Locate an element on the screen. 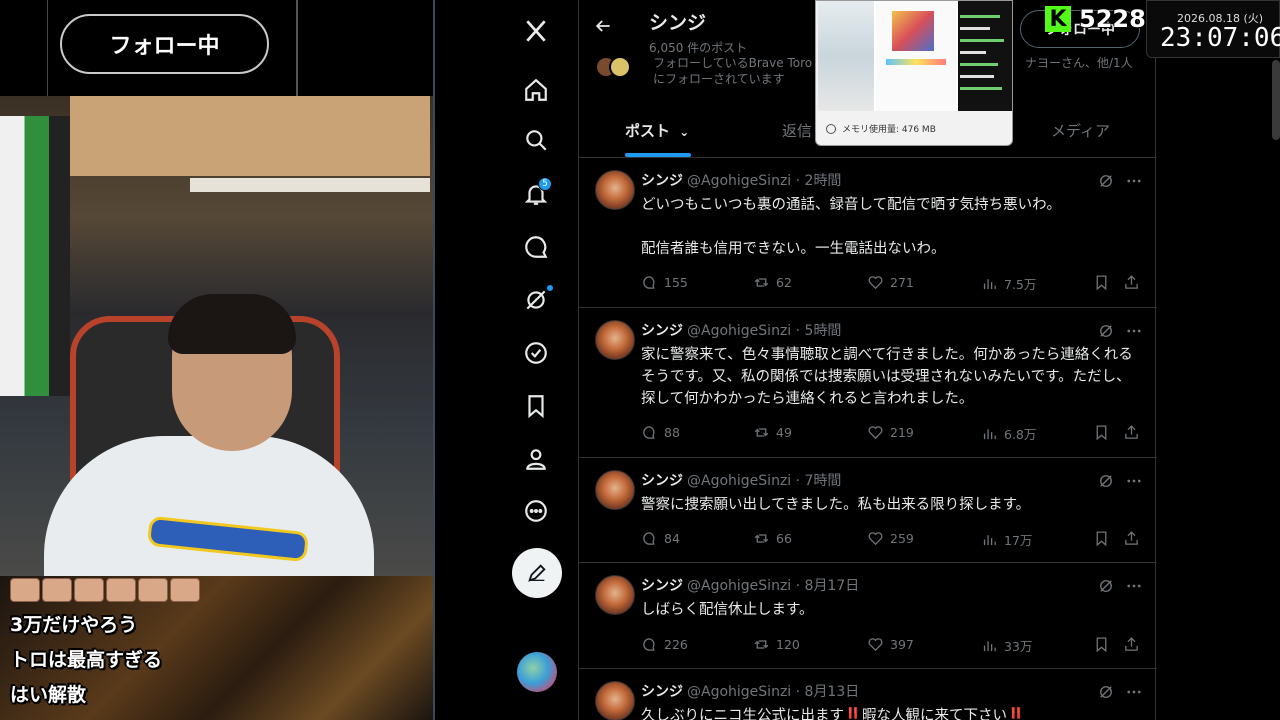 Image resolution: width=1280 pixels, height=720 pixels. followed-by-text: にフォローされています is located at coordinates (719, 78).